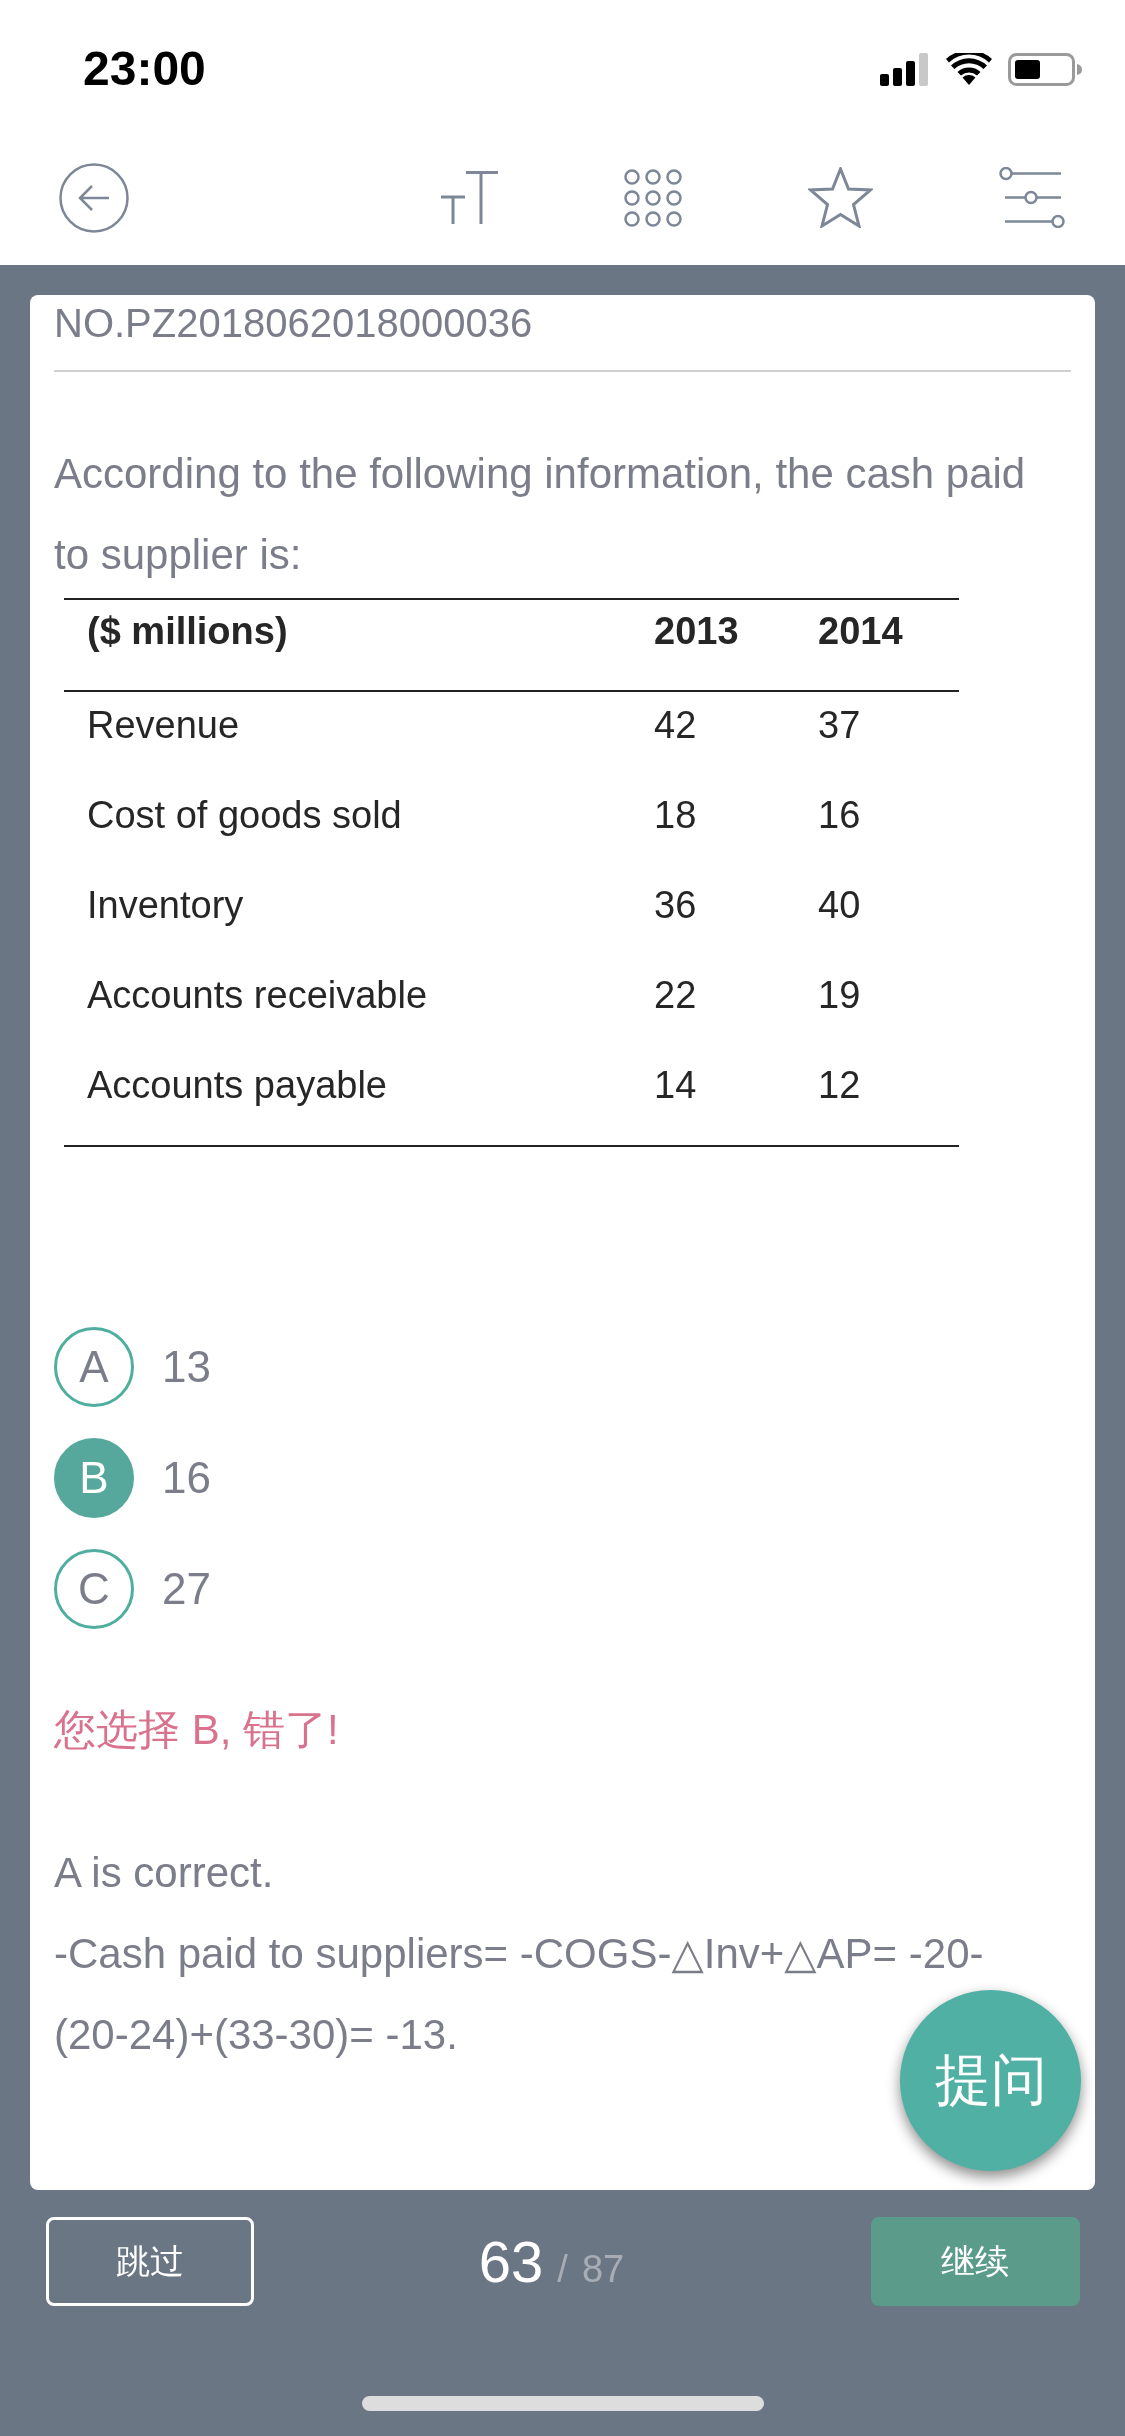 The image size is (1125, 2436). Describe the element at coordinates (244, 815) in the screenshot. I see `table-cell-text: Cost of goods sold` at that location.